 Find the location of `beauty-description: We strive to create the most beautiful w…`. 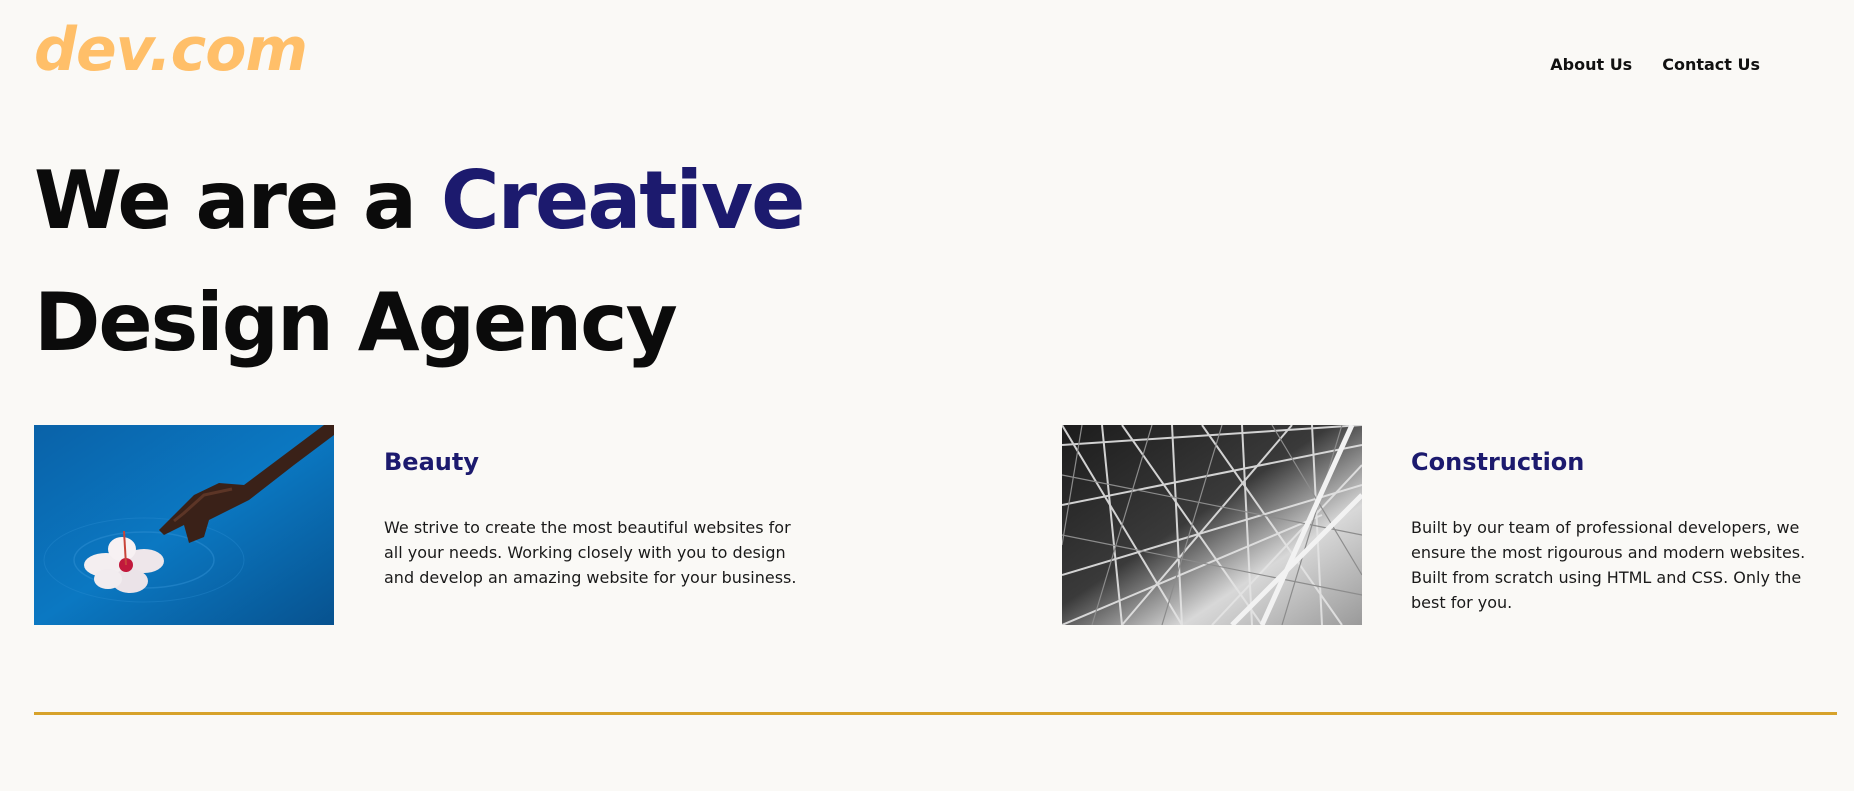

beauty-description: We strive to create the most beautiful w… is located at coordinates (590, 552).